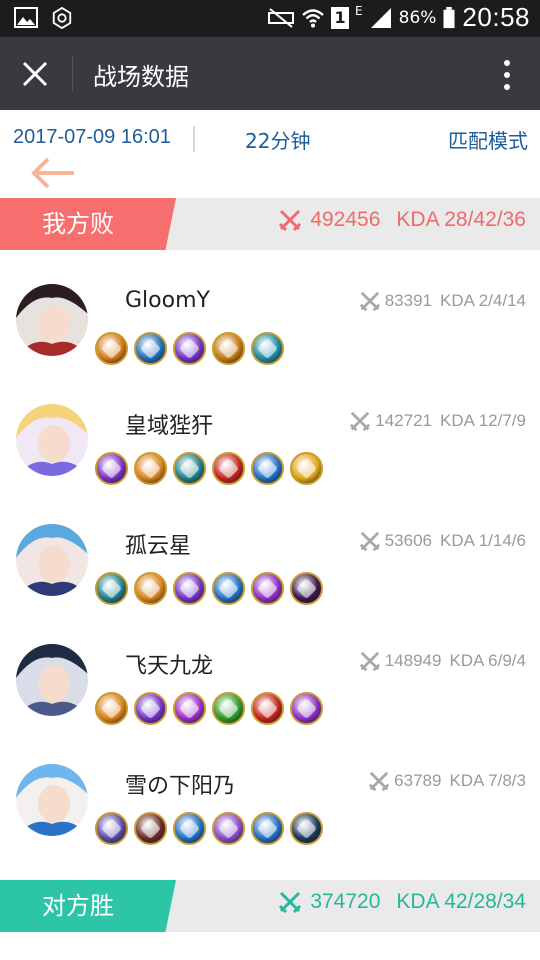 This screenshot has width=540, height=960. Describe the element at coordinates (449, 17) in the screenshot. I see `battery-icon` at that location.